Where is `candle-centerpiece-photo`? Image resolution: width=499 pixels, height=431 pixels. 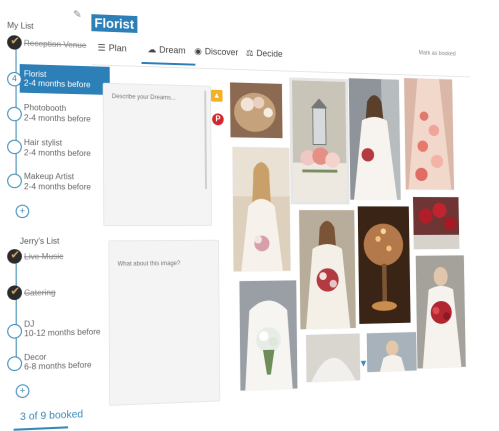 candle-centerpiece-photo is located at coordinates (384, 265).